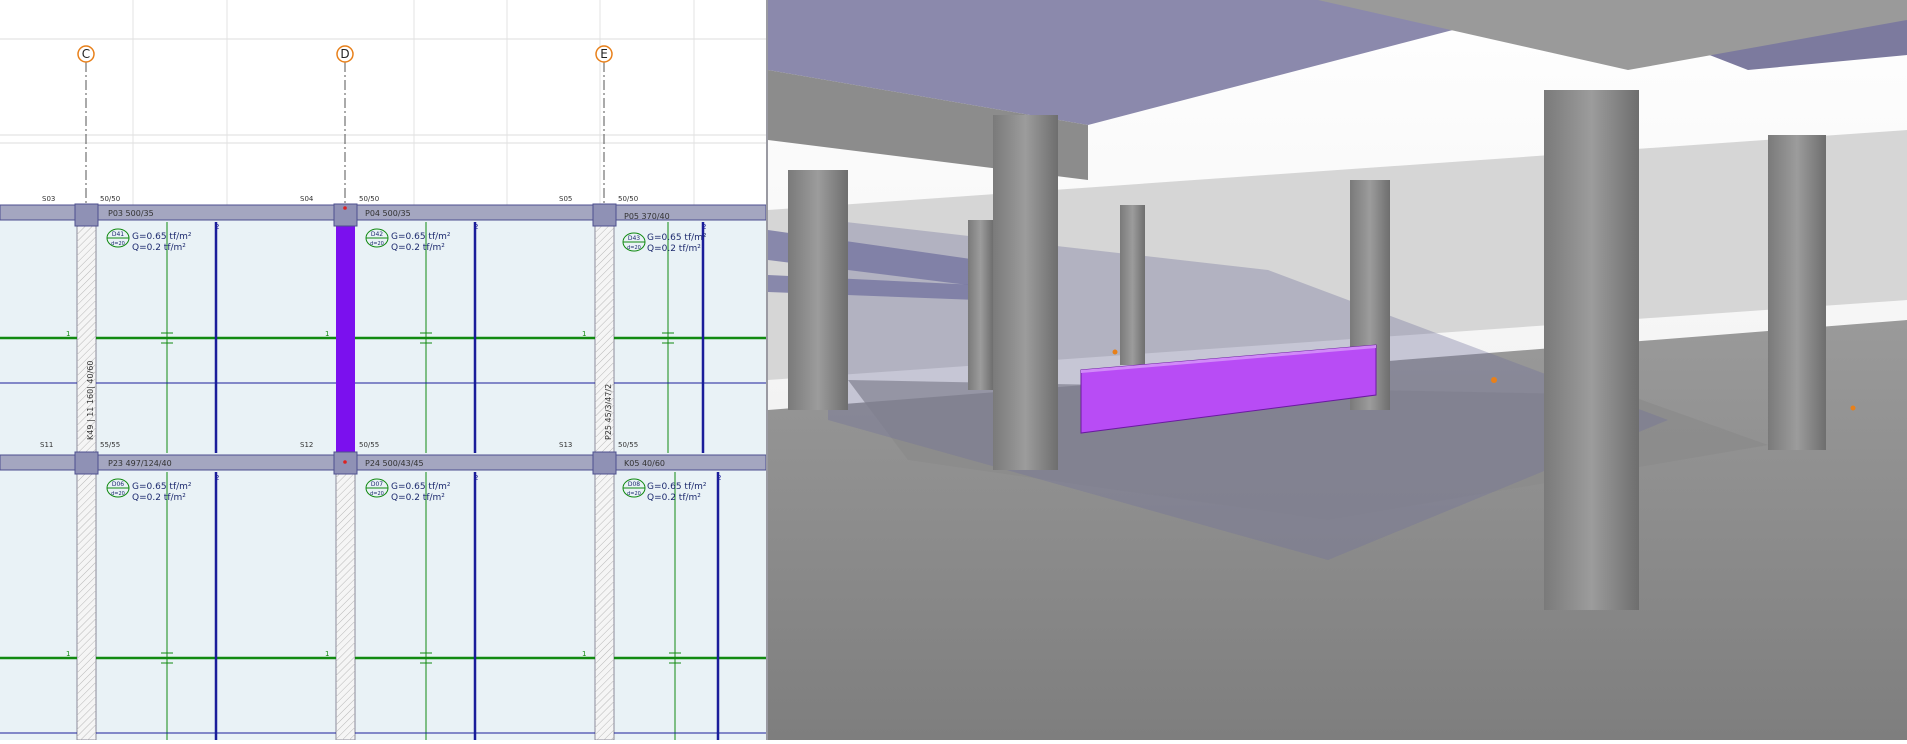 Image resolution: width=1907 pixels, height=744 pixels. What do you see at coordinates (634, 238) in the screenshot?
I see `svg-text: D43` at bounding box center [634, 238].